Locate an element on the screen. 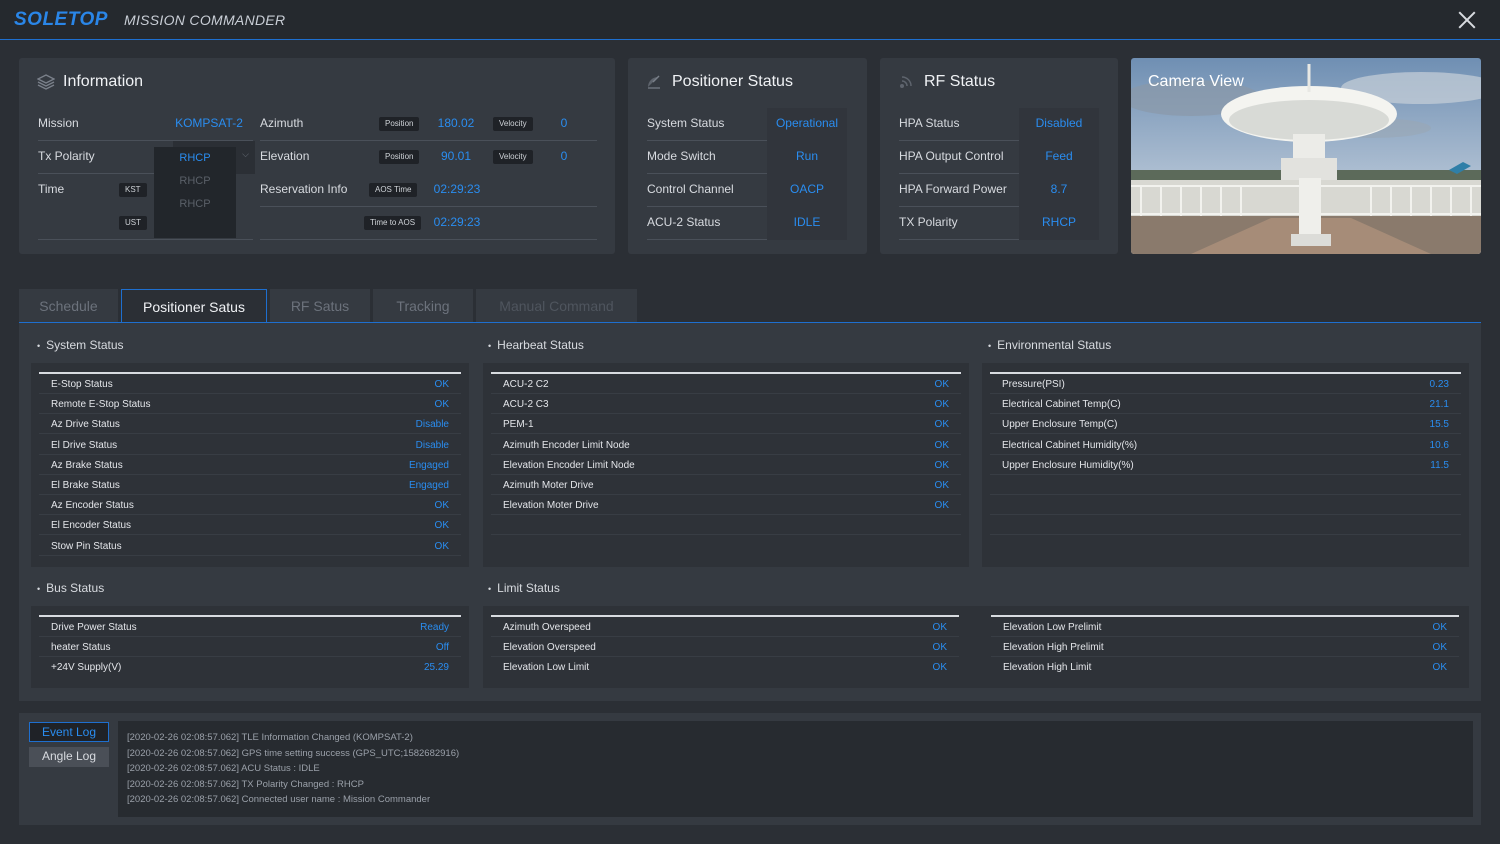  status-row-value: 11.5 is located at coordinates (1439, 465).